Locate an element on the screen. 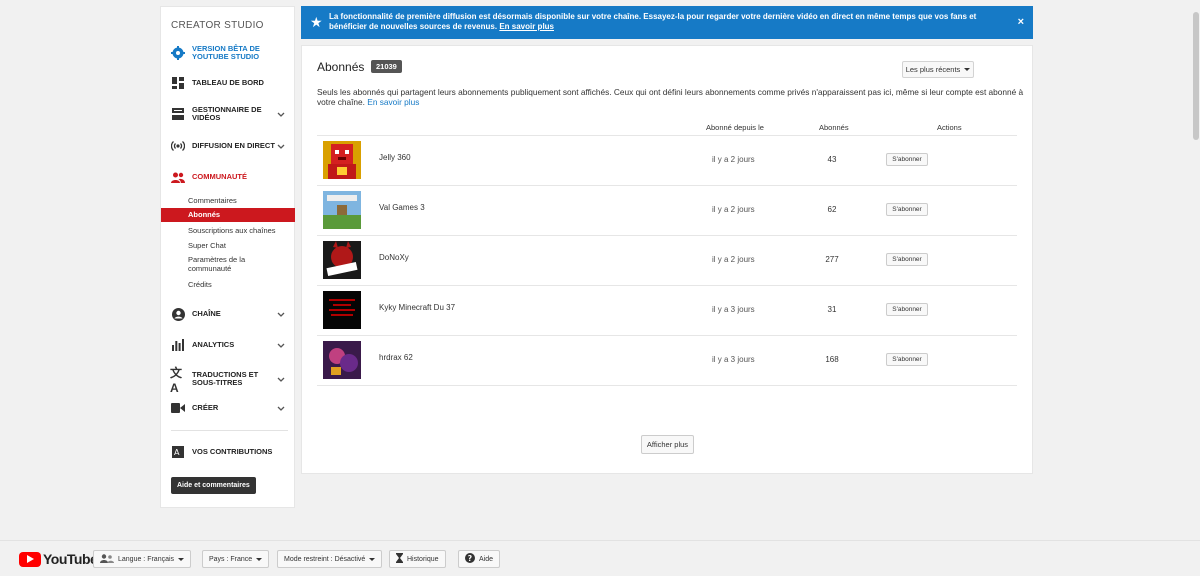 The height and width of the screenshot is (576, 1200). help-label: Aide is located at coordinates (486, 559).